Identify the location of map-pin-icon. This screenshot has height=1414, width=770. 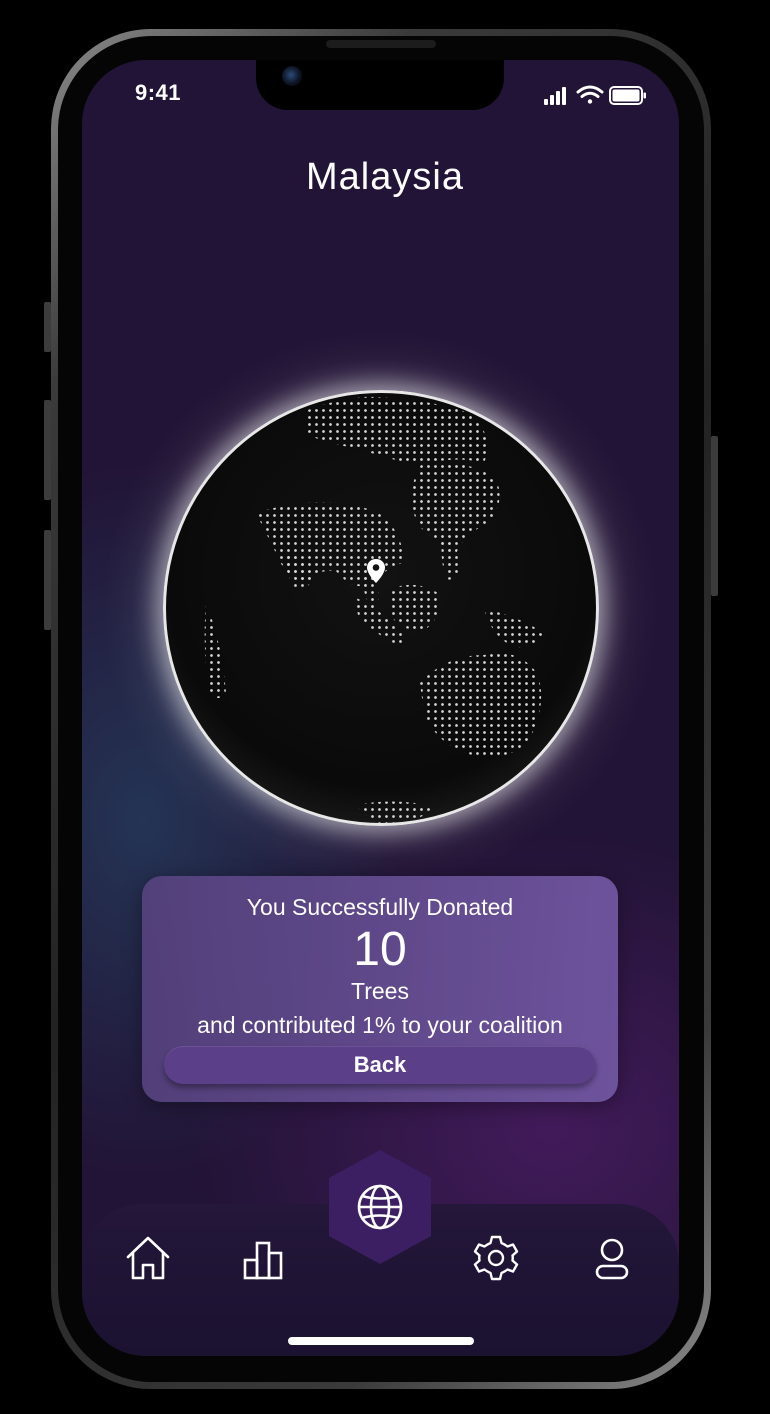
(376, 571).